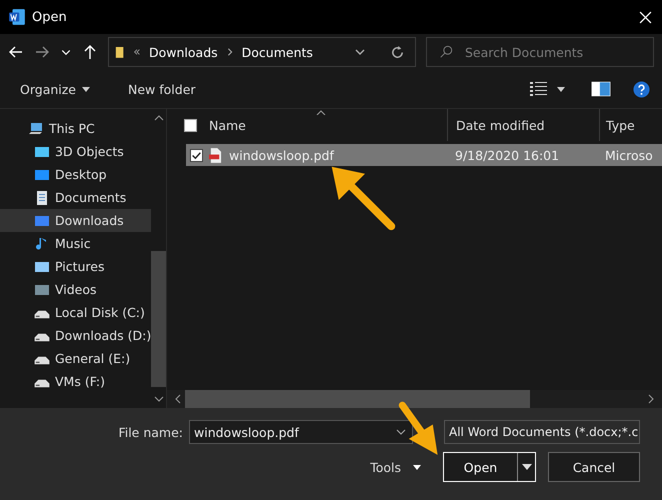 Image resolution: width=662 pixels, height=500 pixels. I want to click on breadcrumb-item: Documents, so click(277, 52).